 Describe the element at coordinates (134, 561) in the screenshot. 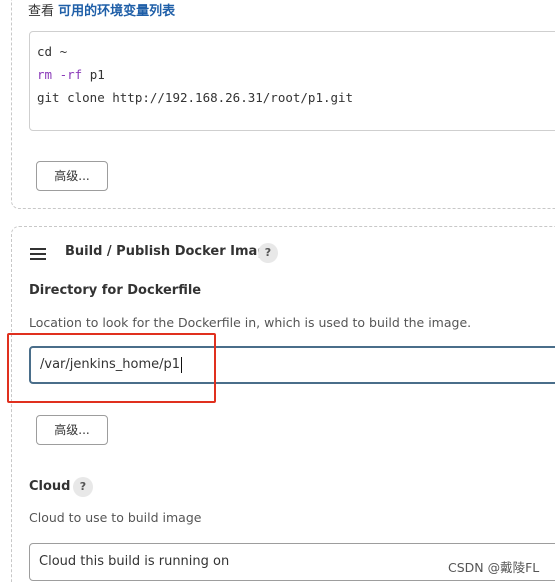

I see `cloud-input-value: Cloud this build is running on` at that location.